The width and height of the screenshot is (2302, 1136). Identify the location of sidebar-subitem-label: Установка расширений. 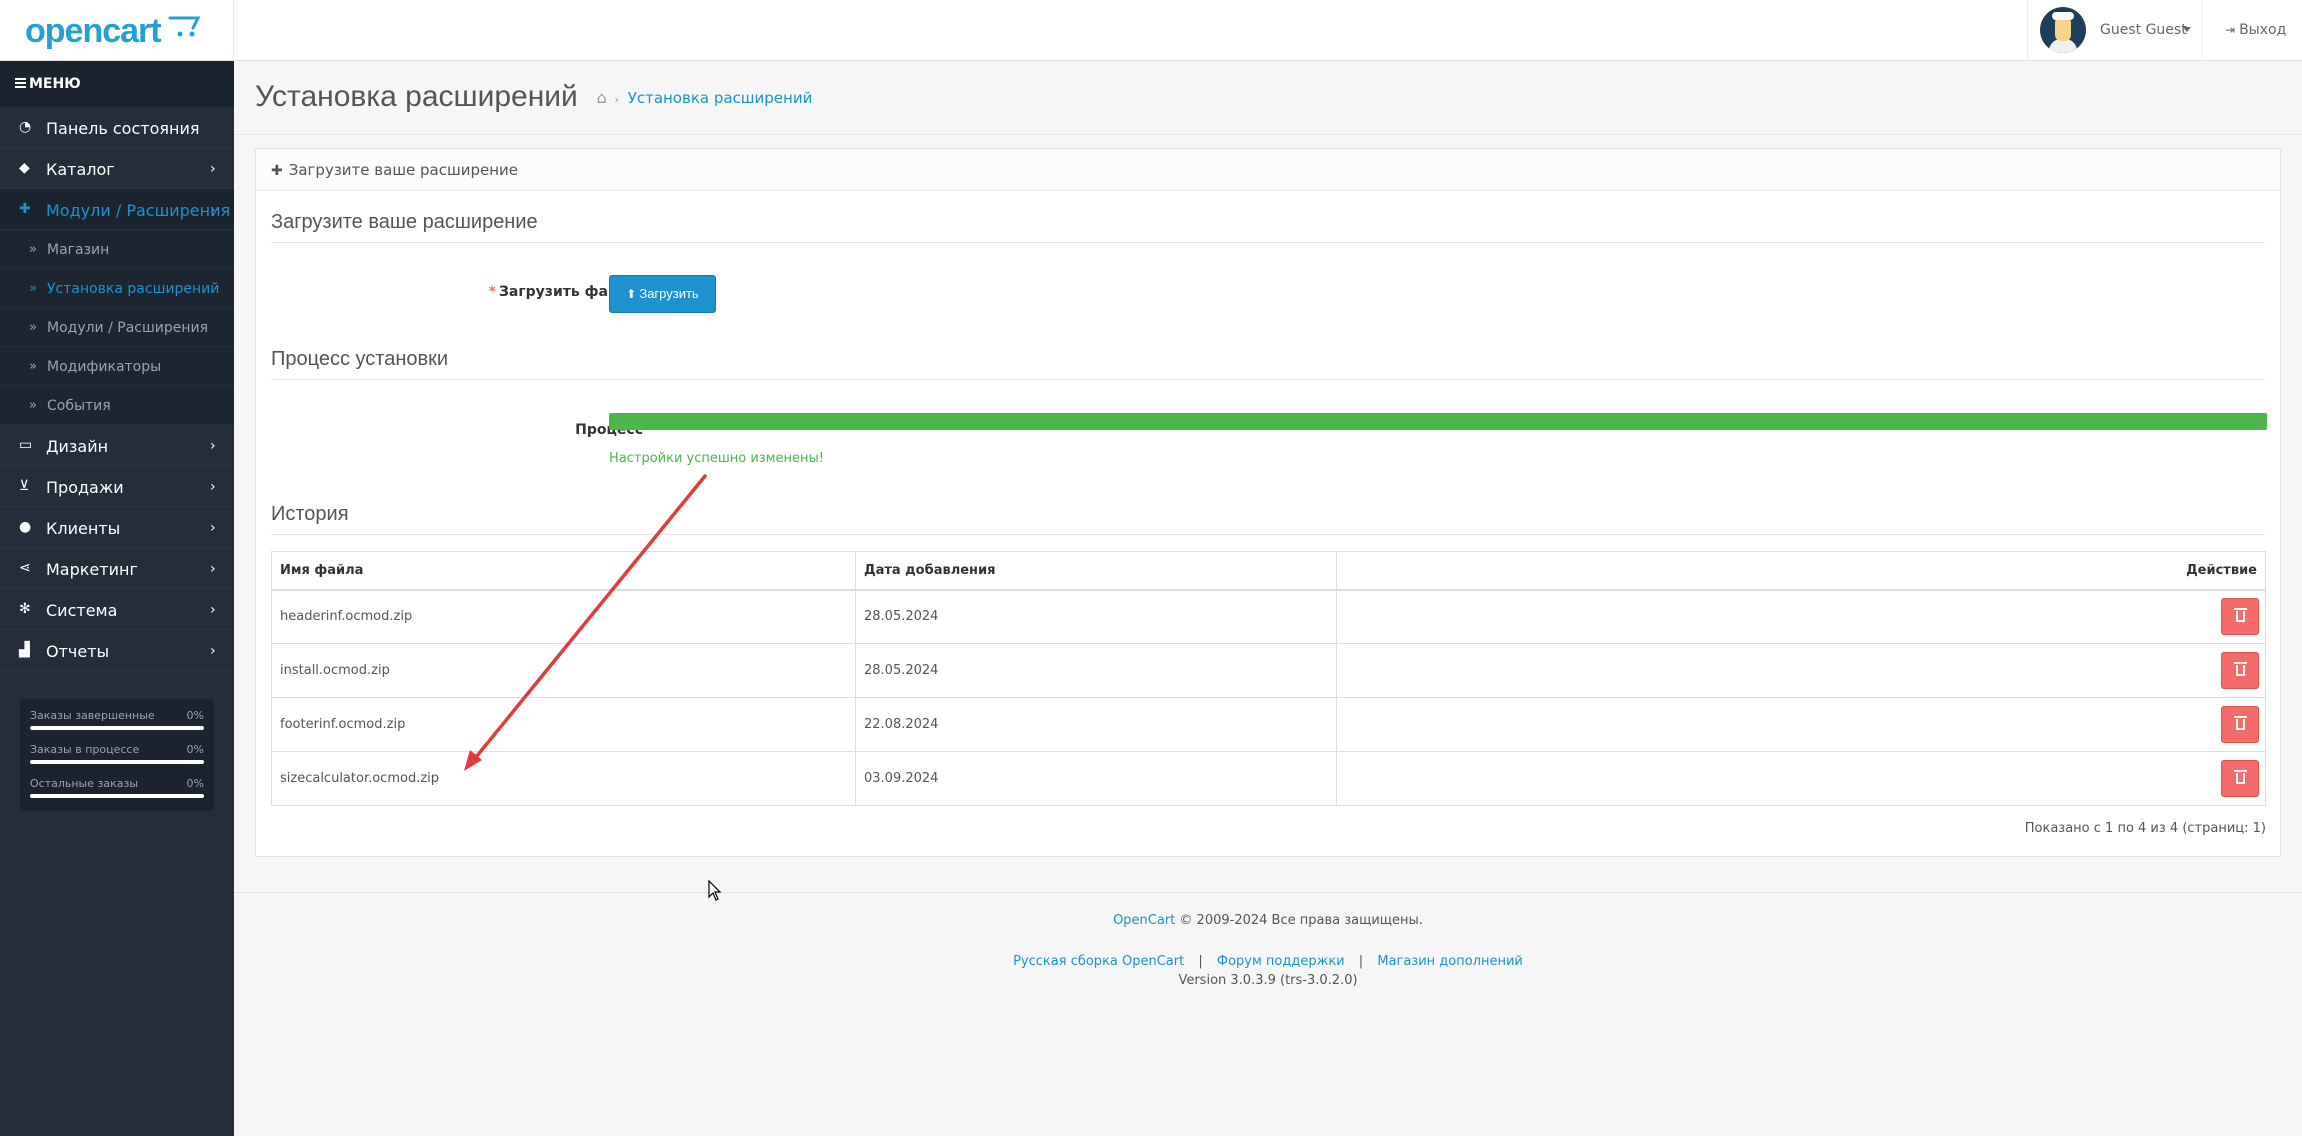
(133, 289).